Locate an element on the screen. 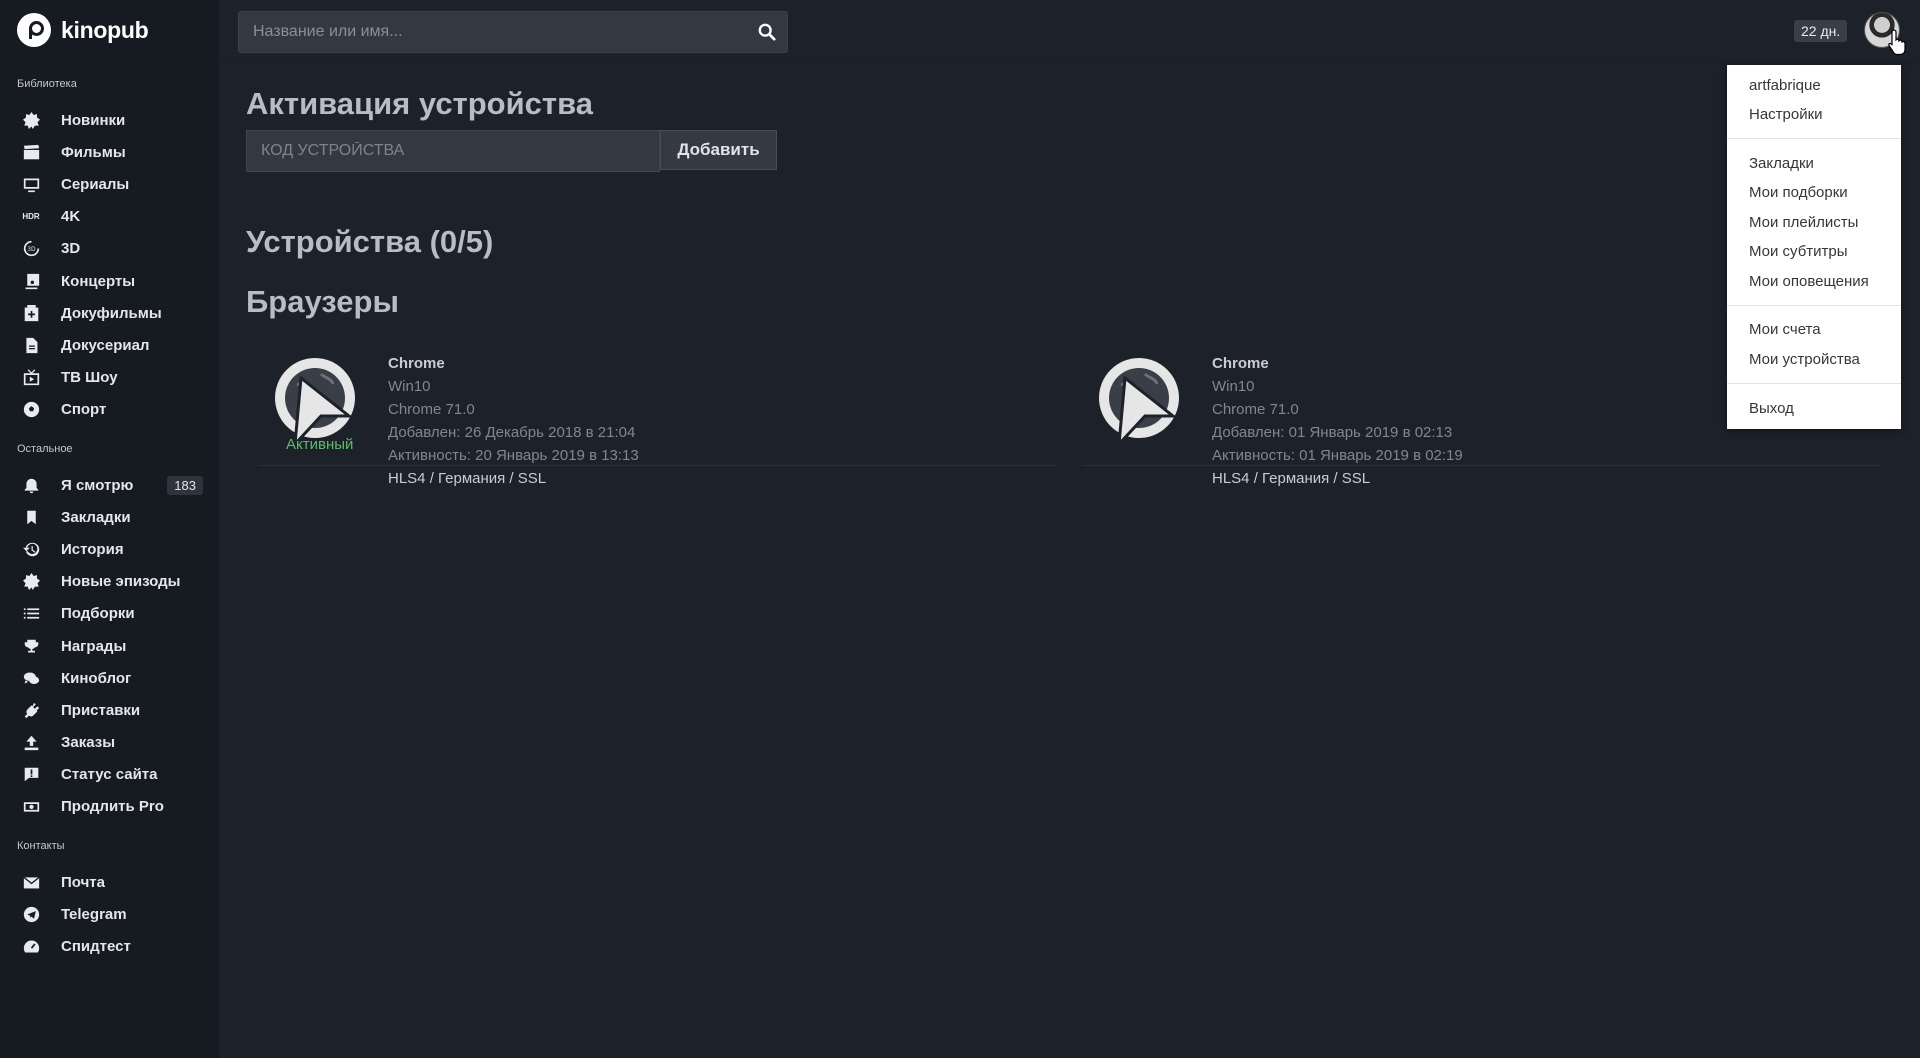 The height and width of the screenshot is (1058, 1920). sidebar-item-label: Концерты is located at coordinates (98, 281).